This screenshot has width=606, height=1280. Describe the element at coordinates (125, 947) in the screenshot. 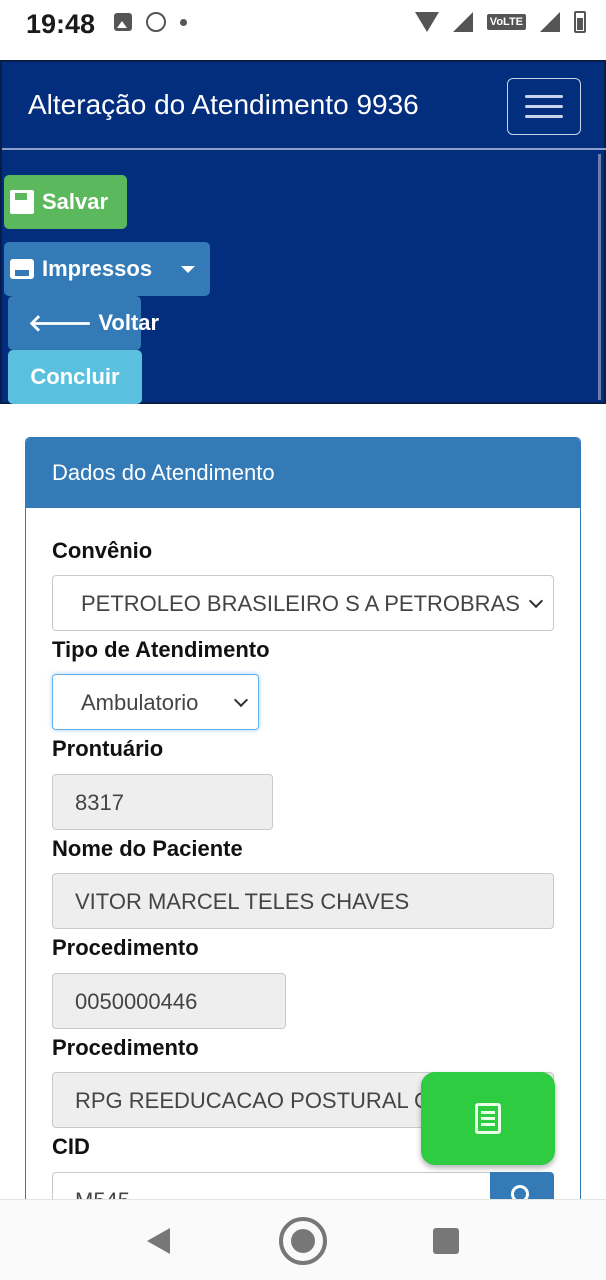

I see `procedimento-code-label: Procedimento` at that location.